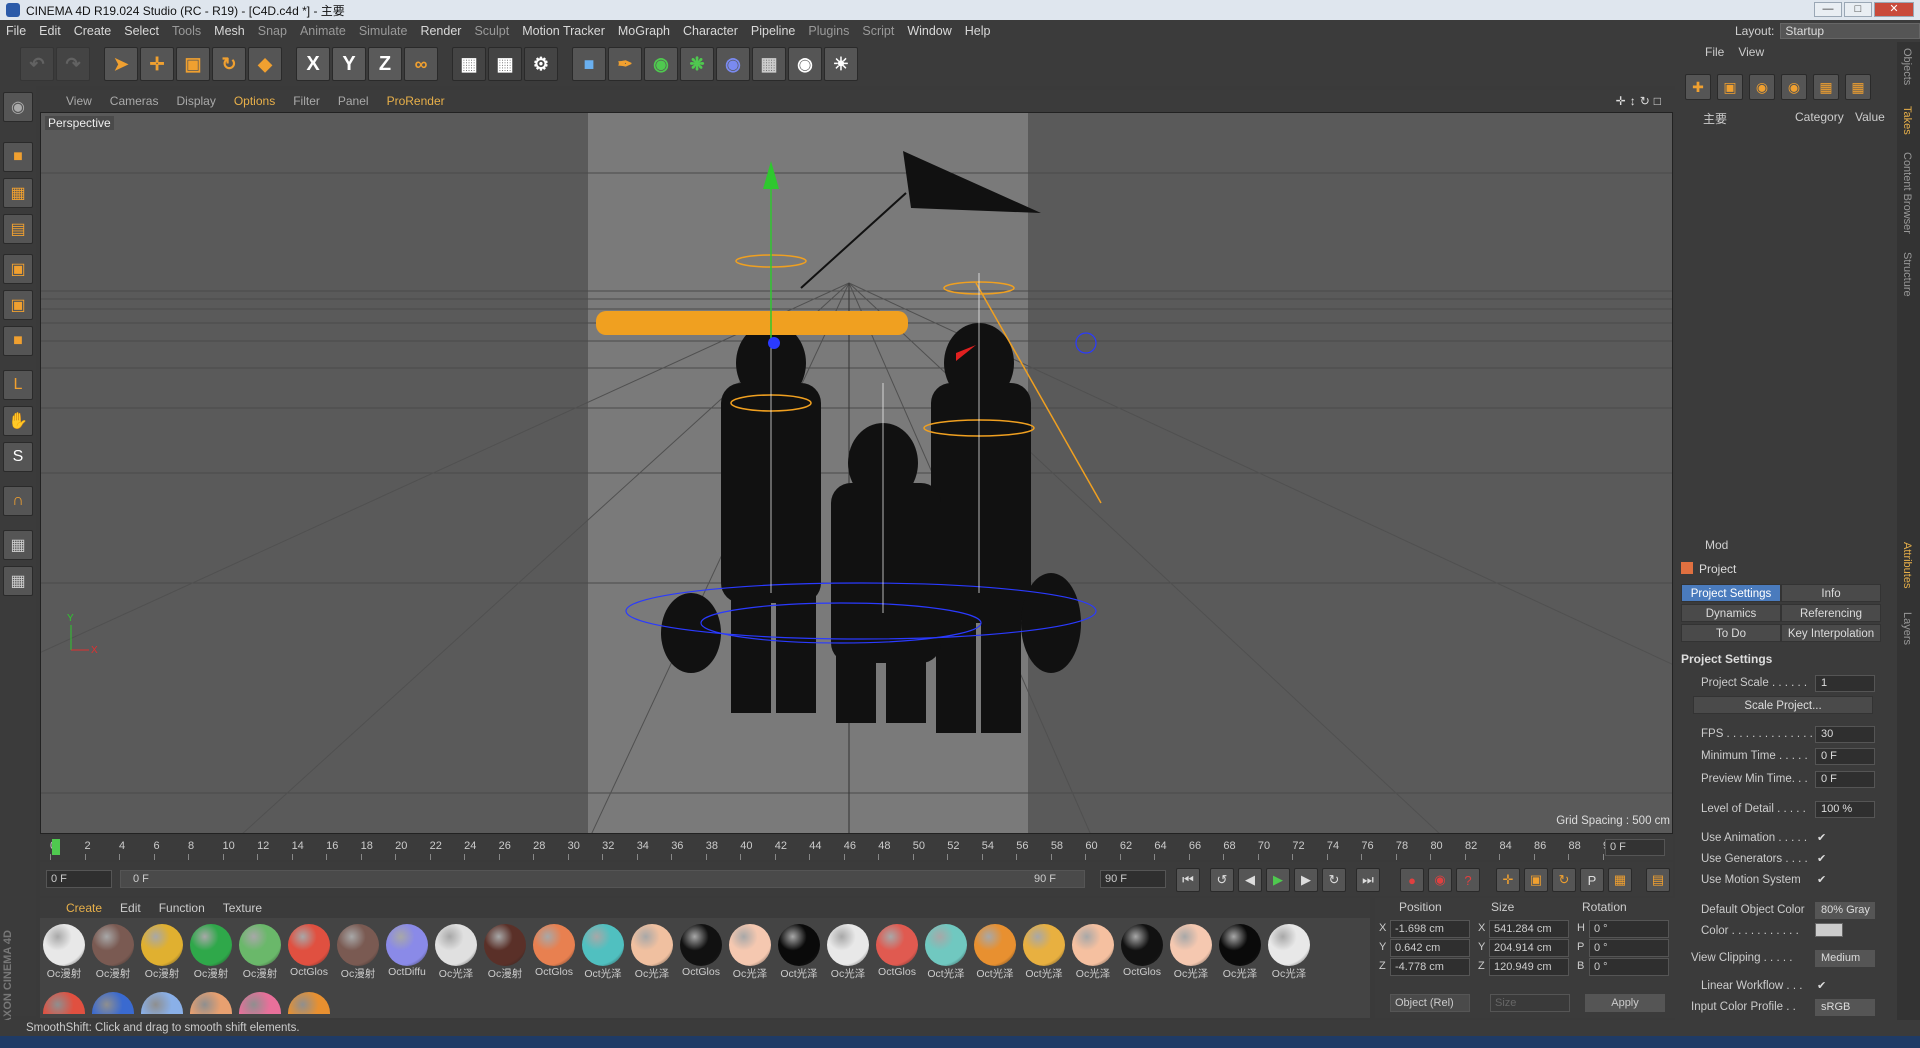 This screenshot has height=1048, width=1920. I want to click on material-swatch: OctDiffu, so click(407, 952).